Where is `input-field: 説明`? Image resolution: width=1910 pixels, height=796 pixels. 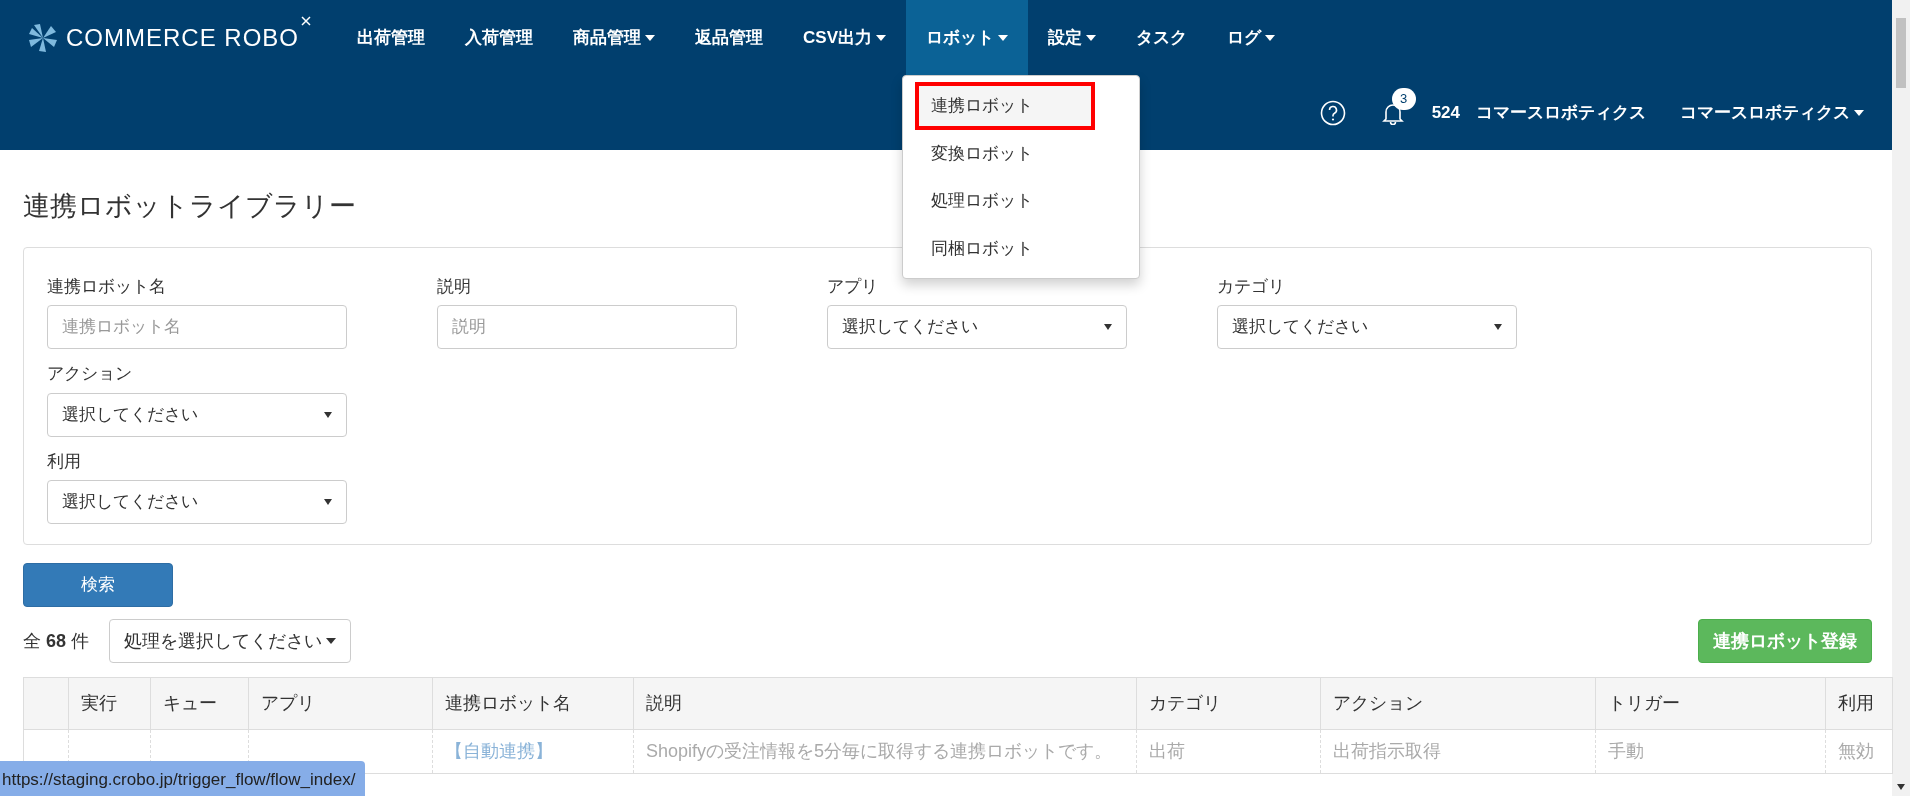 input-field: 説明 is located at coordinates (587, 327).